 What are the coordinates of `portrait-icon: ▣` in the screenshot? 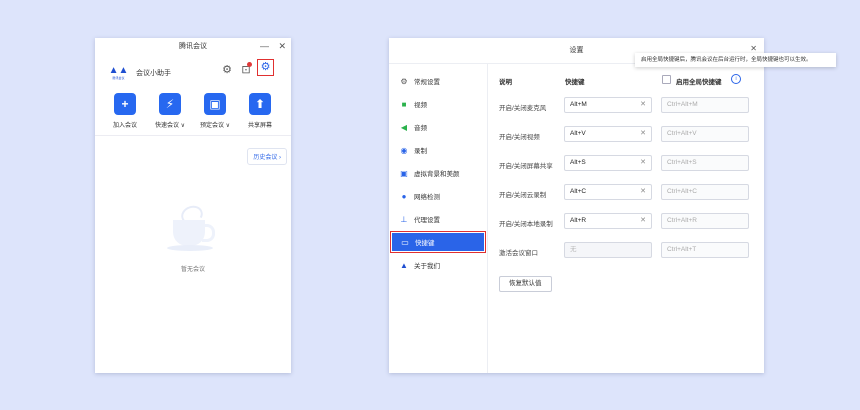 It's located at (404, 173).